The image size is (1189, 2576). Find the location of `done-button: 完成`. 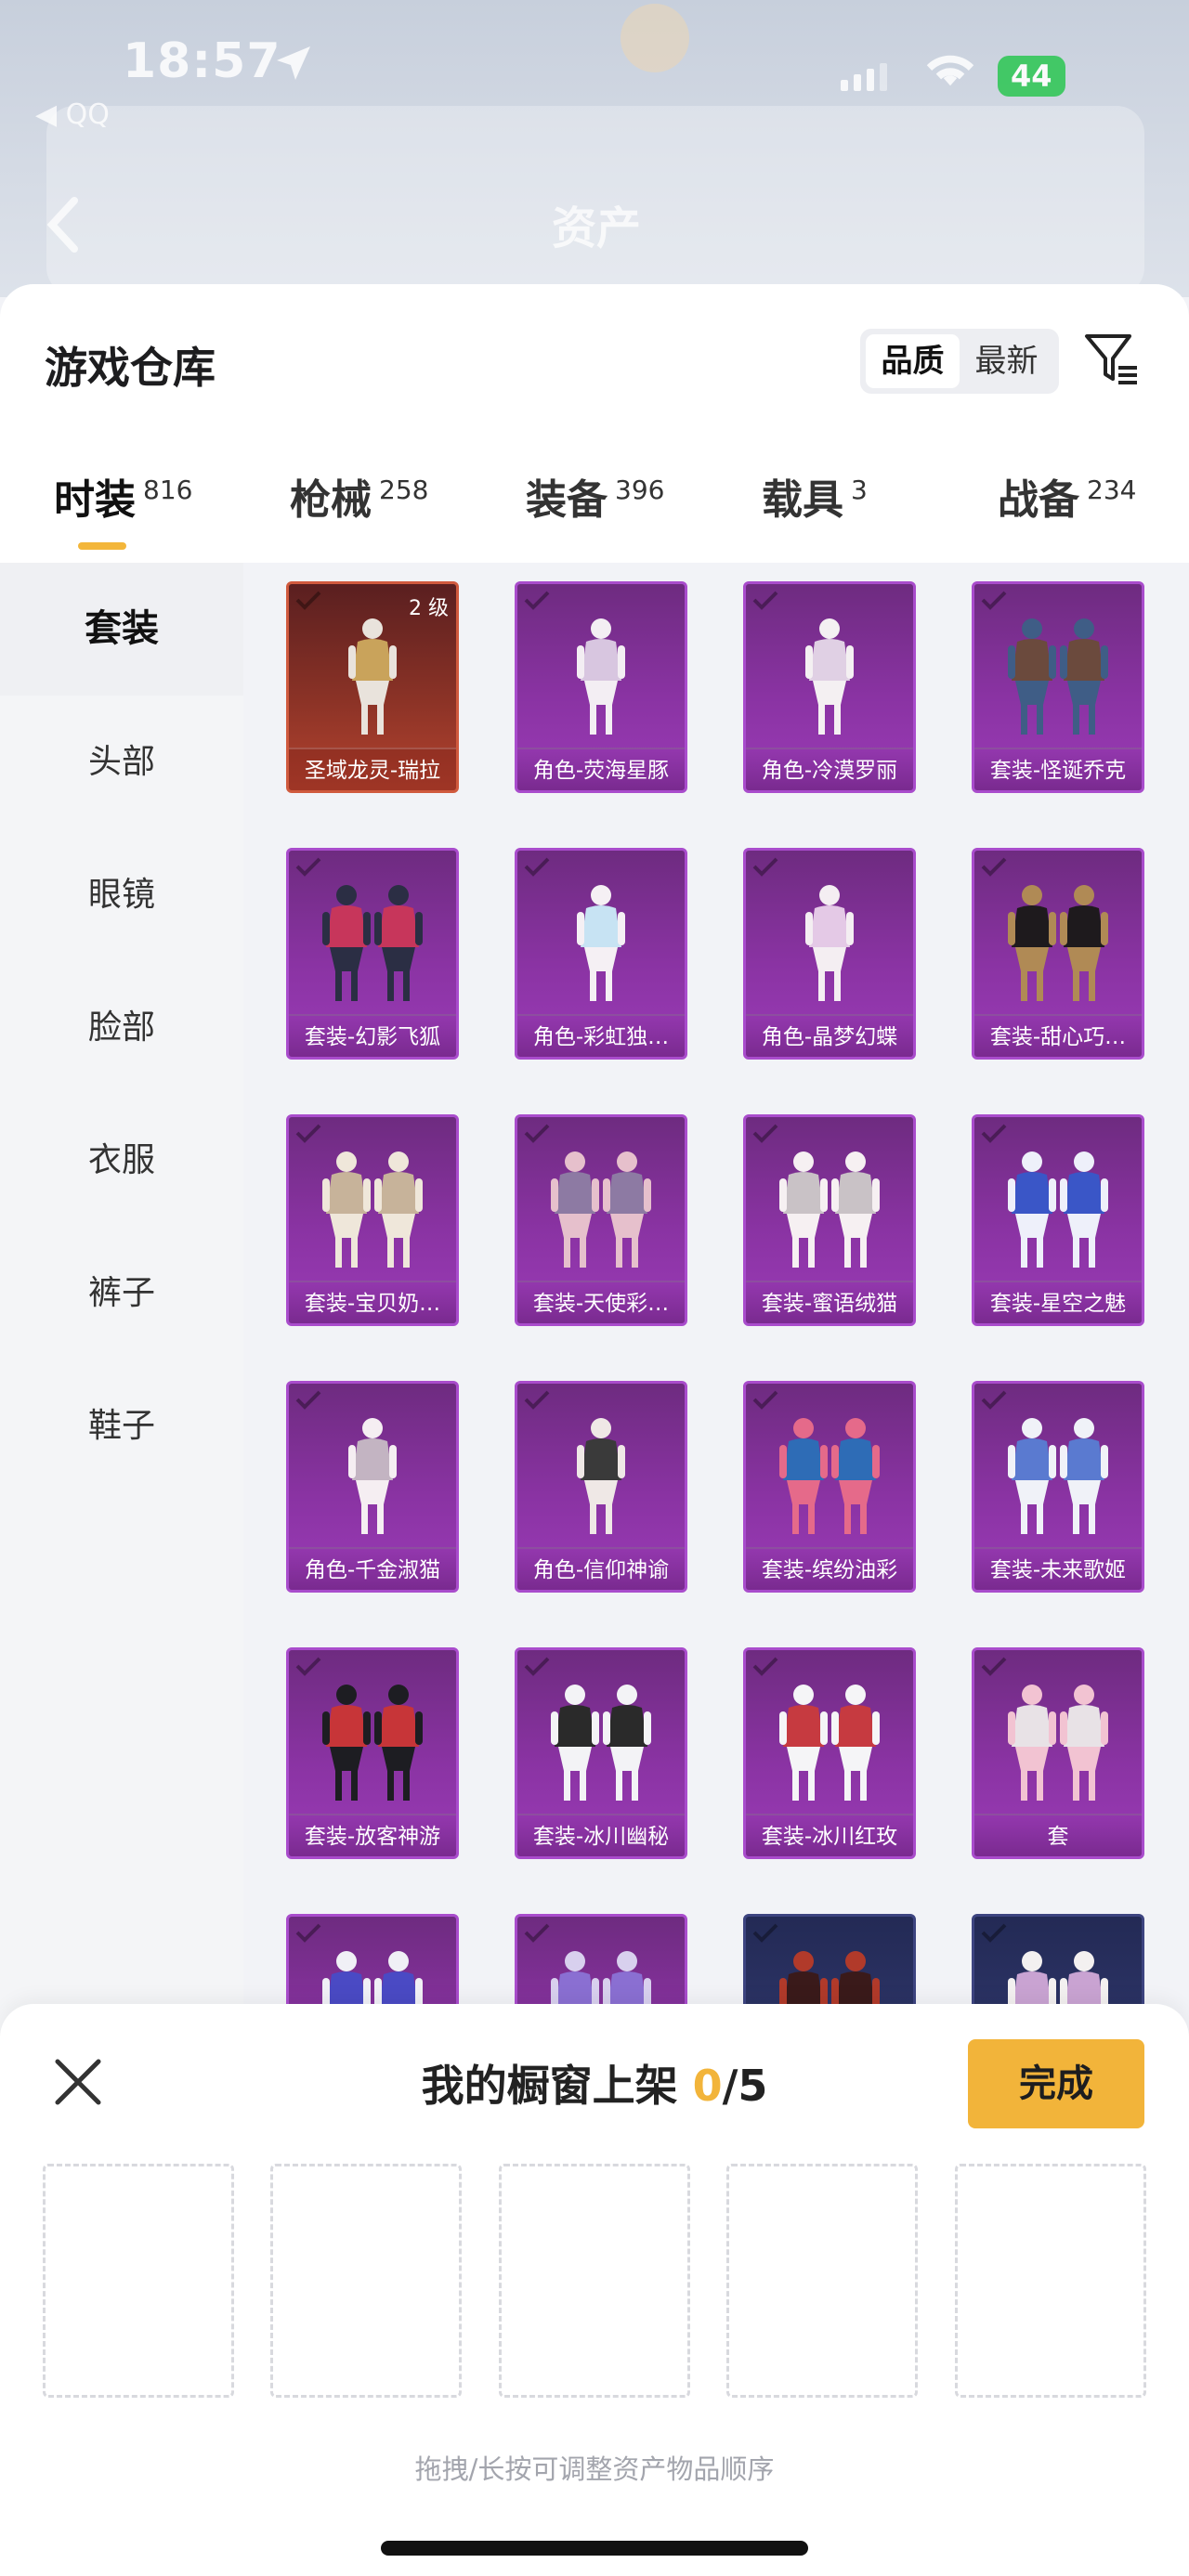

done-button: 完成 is located at coordinates (1056, 2084).